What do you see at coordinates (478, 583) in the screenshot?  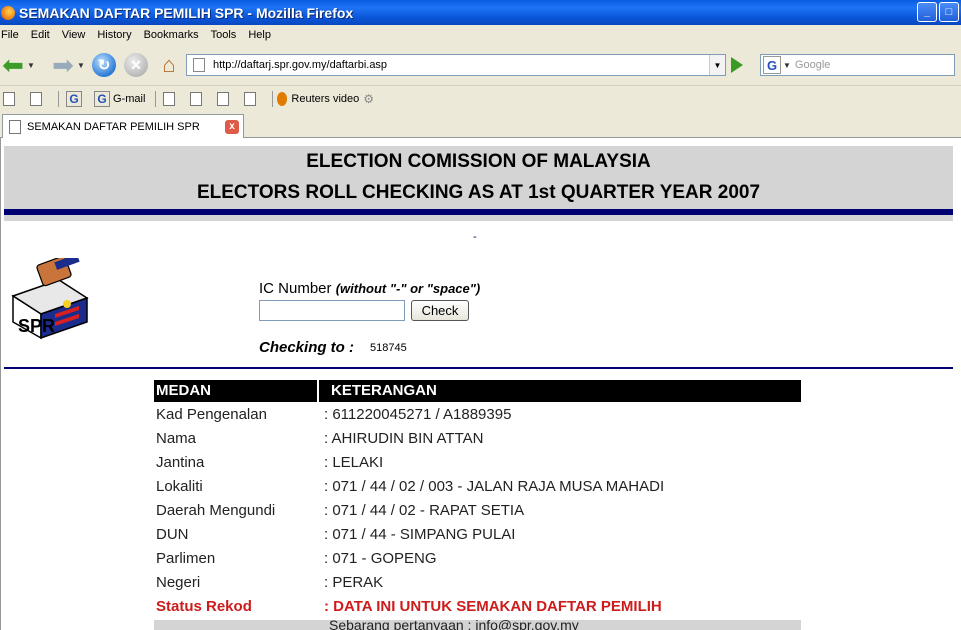 I see `table-row: Negeri : PERAK` at bounding box center [478, 583].